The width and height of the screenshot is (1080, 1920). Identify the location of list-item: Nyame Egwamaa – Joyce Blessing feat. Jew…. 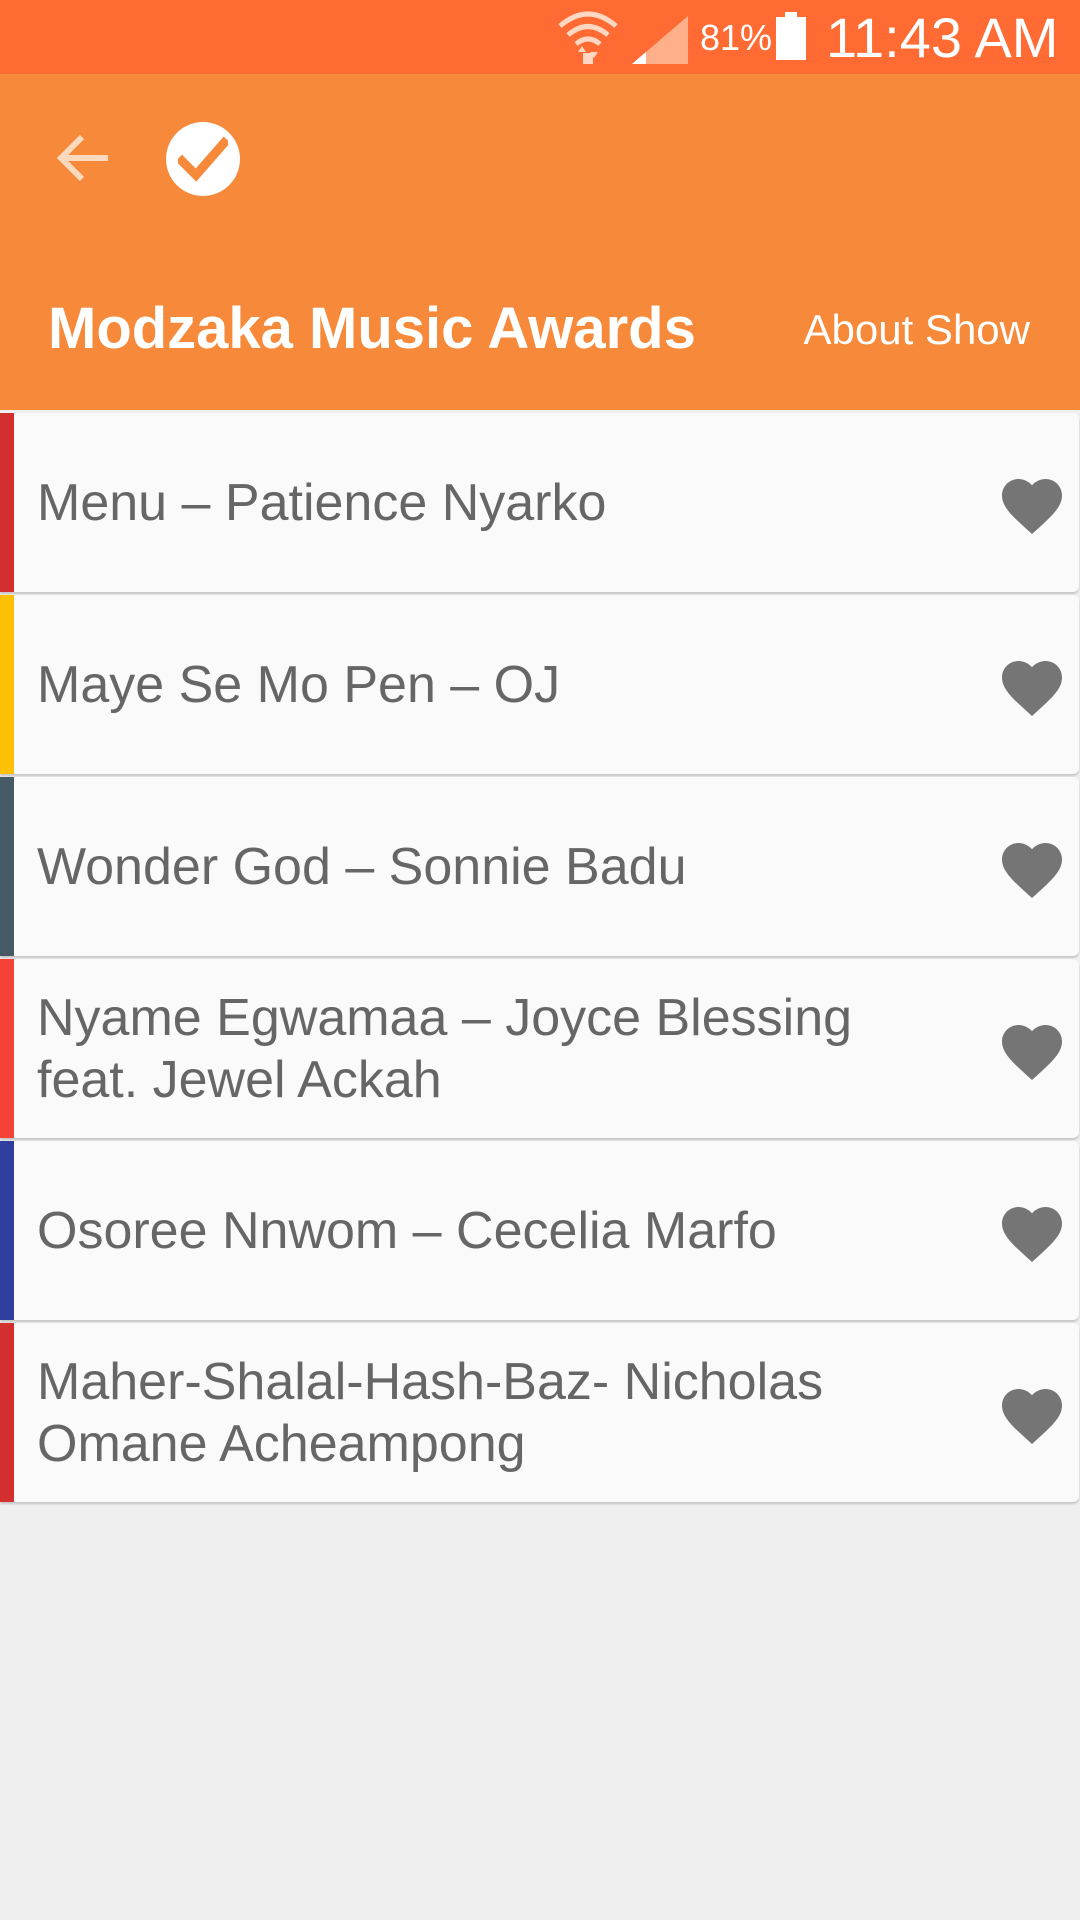
(539, 1048).